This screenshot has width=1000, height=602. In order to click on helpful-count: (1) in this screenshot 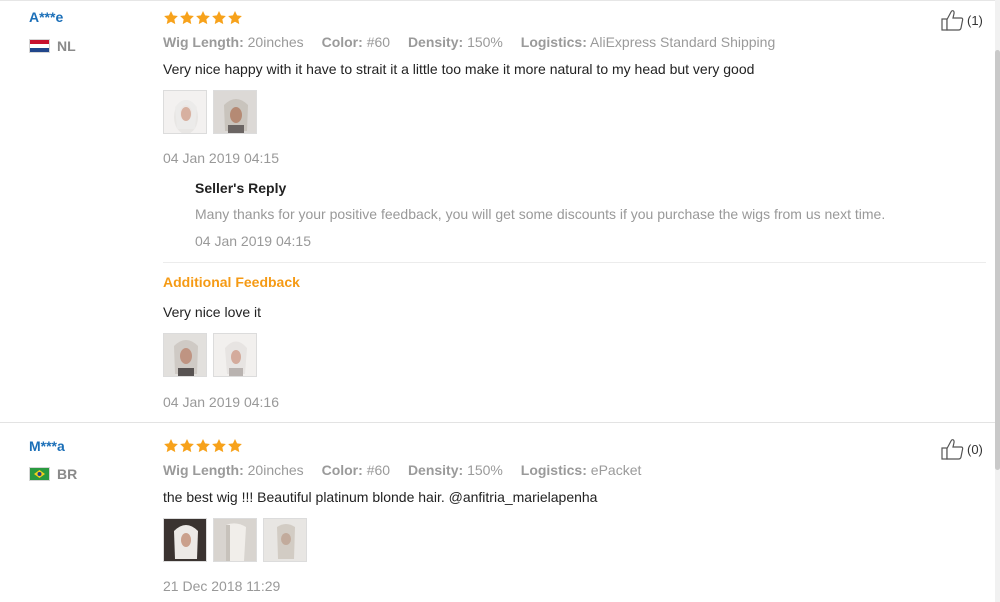, I will do `click(975, 20)`.